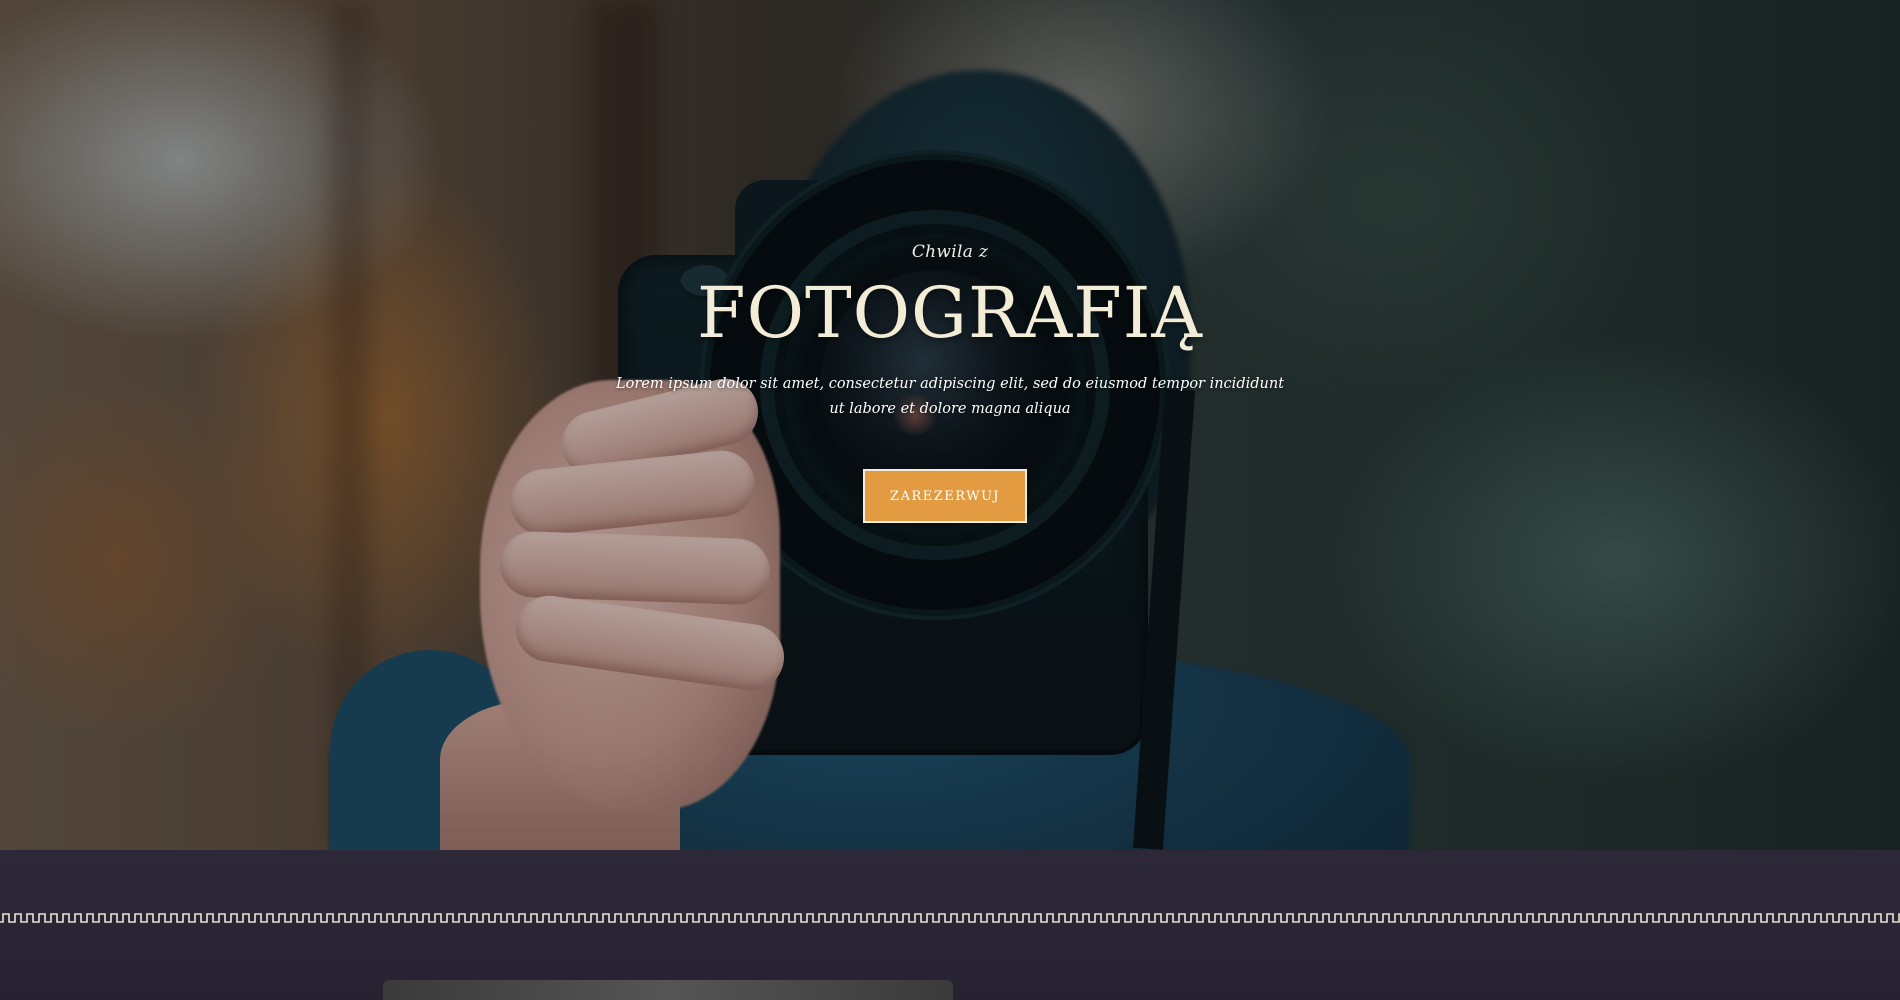  Describe the element at coordinates (950, 918) in the screenshot. I see `greek-key-ornament` at that location.